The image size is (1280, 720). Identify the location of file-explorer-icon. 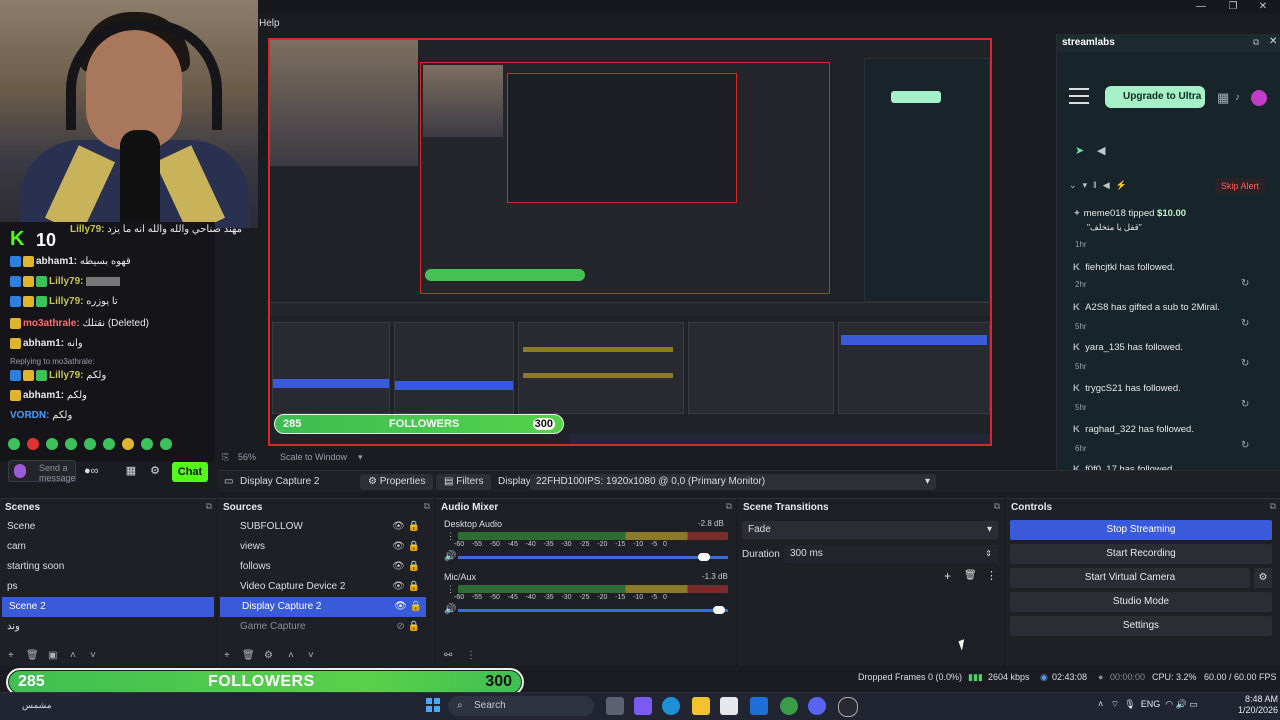
(701, 706).